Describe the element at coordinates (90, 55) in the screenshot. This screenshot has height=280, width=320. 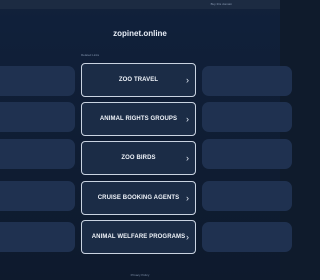
I see `related-links-label: Related Links` at that location.